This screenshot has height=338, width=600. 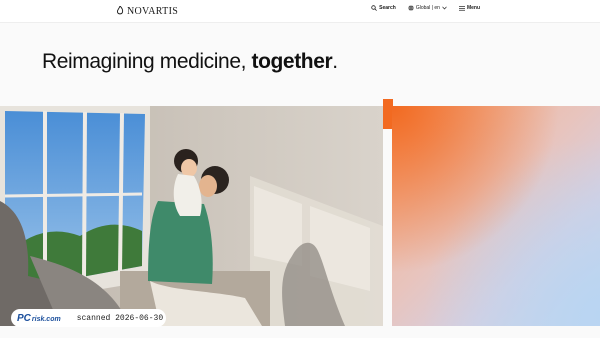 I want to click on pcrisk-logo: PC risk.com, so click(x=39, y=318).